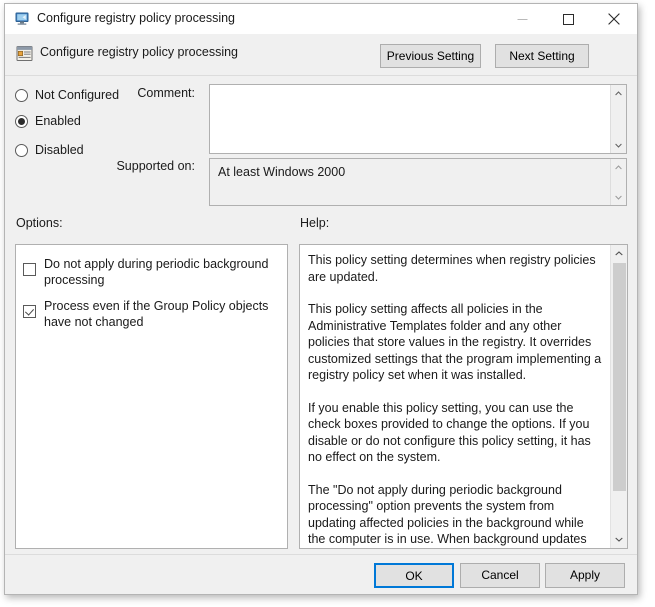 The height and width of the screenshot is (607, 655). I want to click on window-title: Configure registry policy processing, so click(136, 18).